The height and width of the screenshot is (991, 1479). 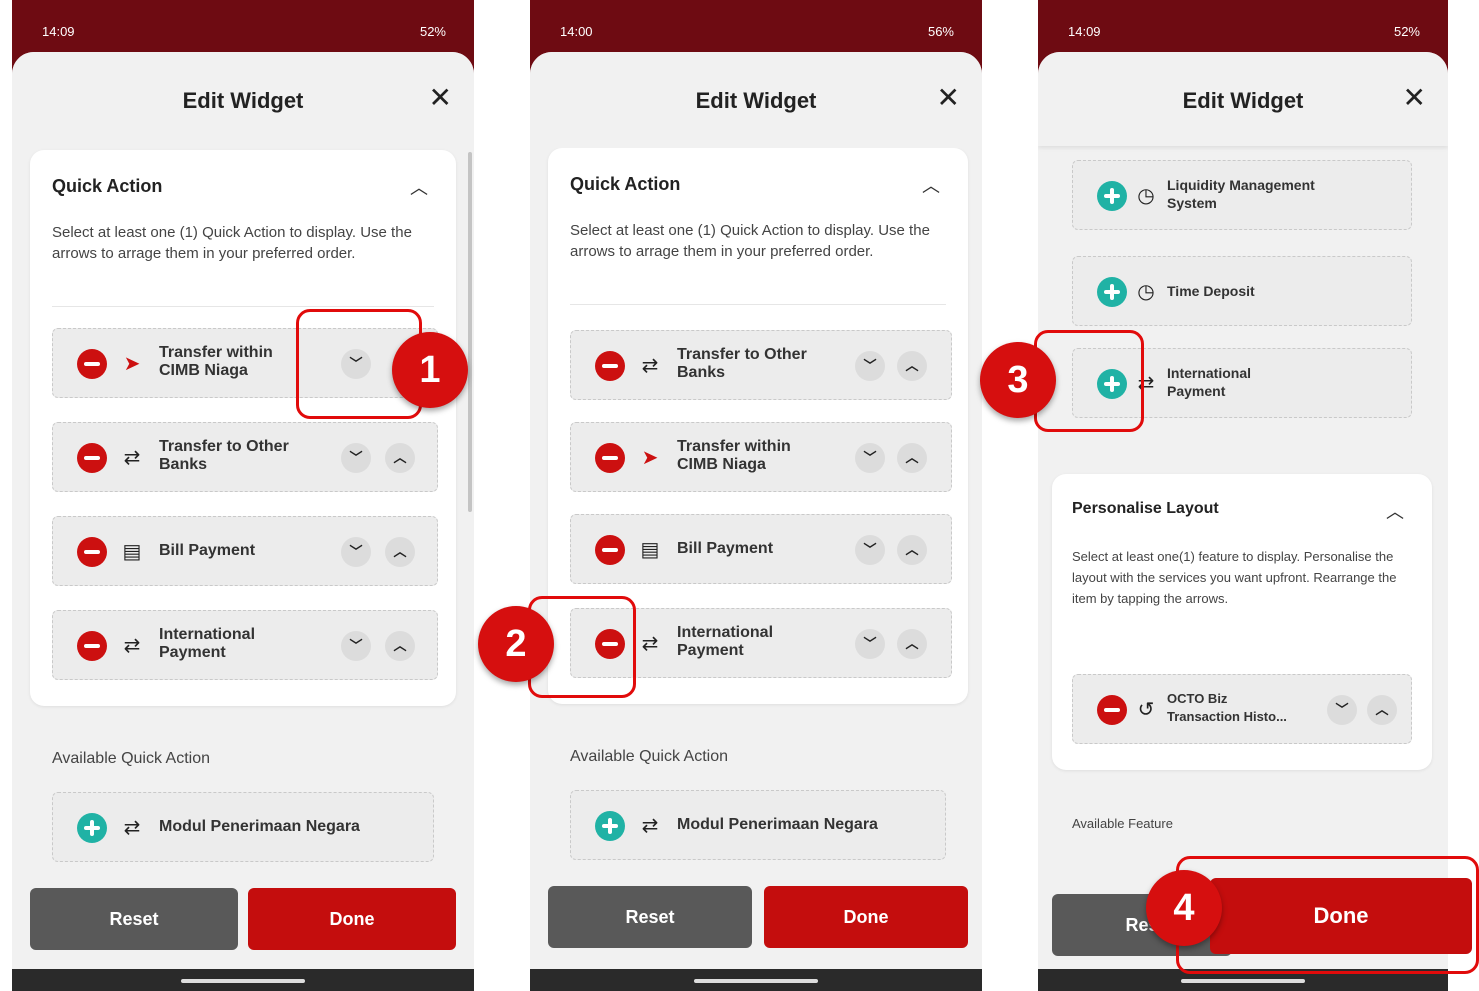 I want to click on available-item: ⇄ Modul Penerimaan Negara, so click(x=758, y=825).